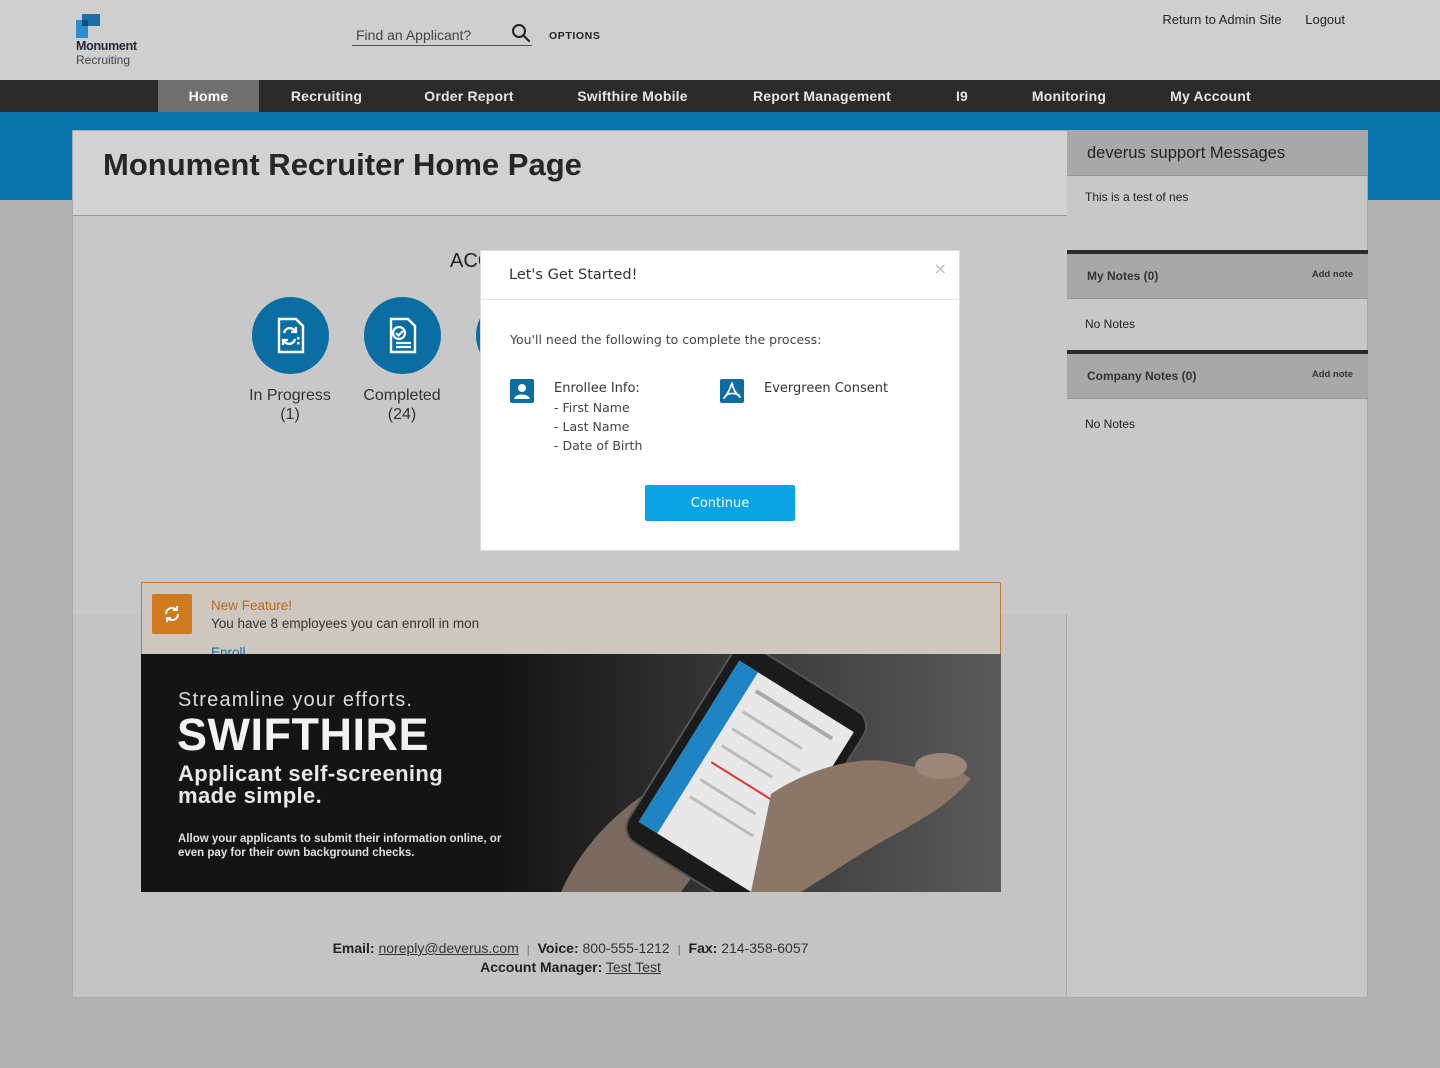  Describe the element at coordinates (103, 60) in the screenshot. I see `logo-subtext: Recruiting` at that location.